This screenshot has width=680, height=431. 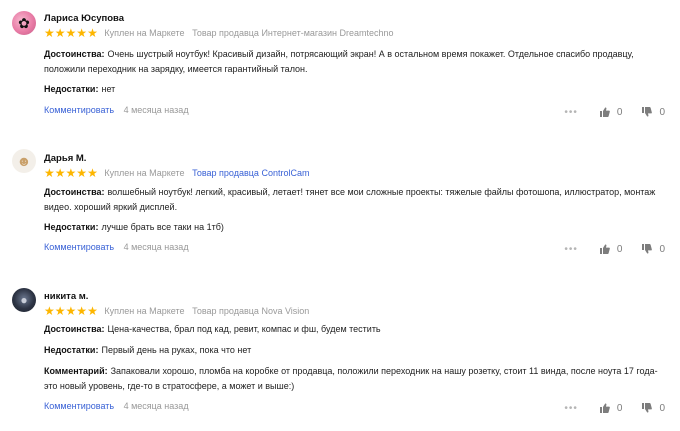 I want to click on avatar: ●, so click(x=24, y=300).